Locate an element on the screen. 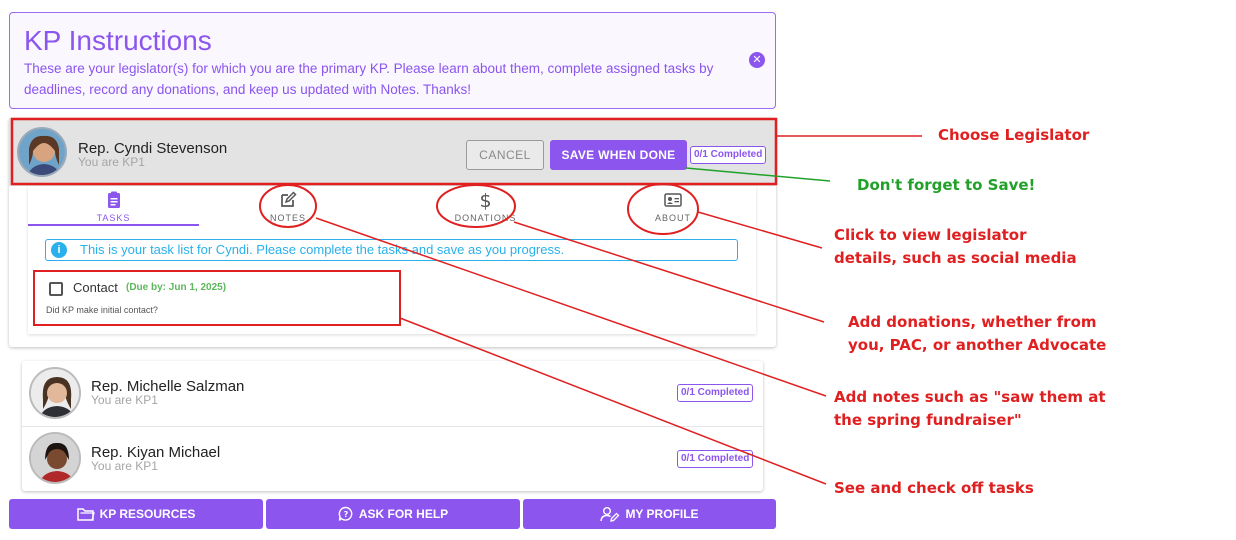  annotation-line: details, such as social media is located at coordinates (955, 258).